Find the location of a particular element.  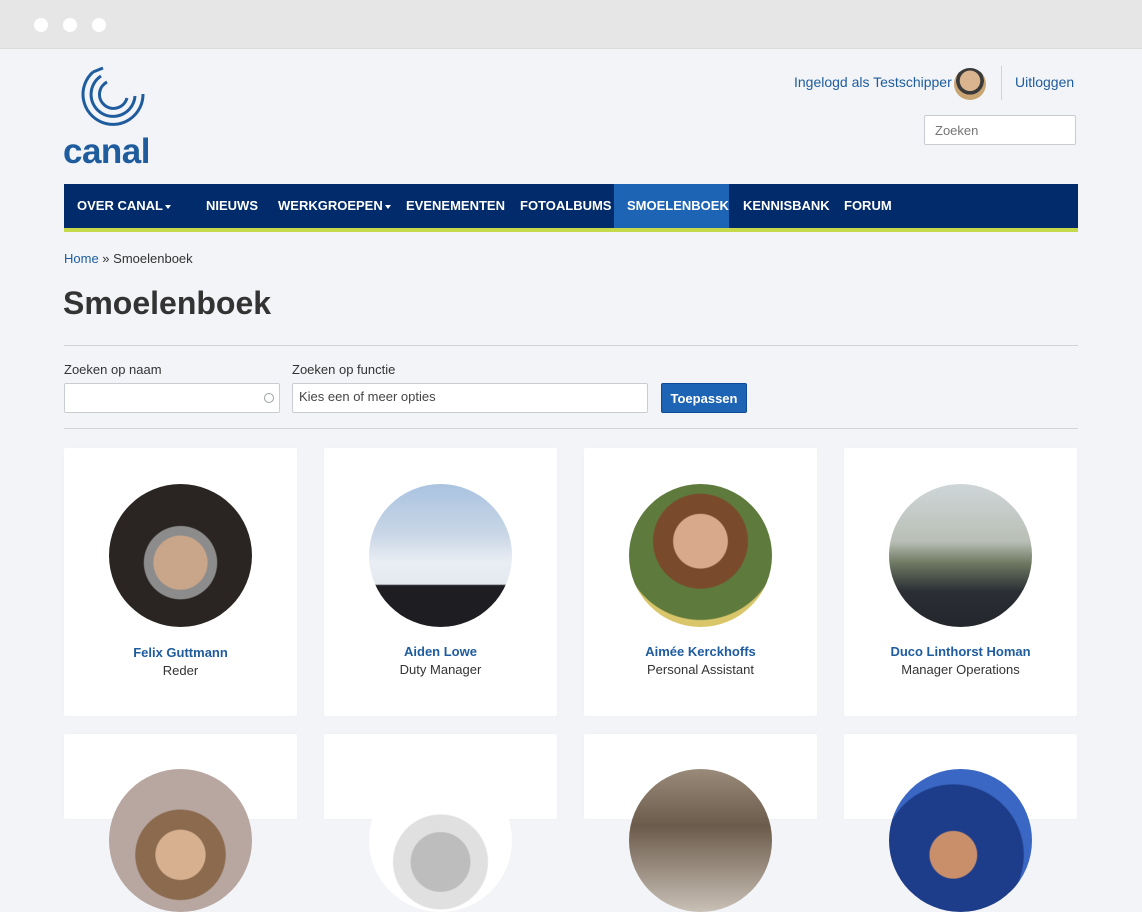

user-area: Ingelogd als Testschipper Uitloggen is located at coordinates (934, 83).